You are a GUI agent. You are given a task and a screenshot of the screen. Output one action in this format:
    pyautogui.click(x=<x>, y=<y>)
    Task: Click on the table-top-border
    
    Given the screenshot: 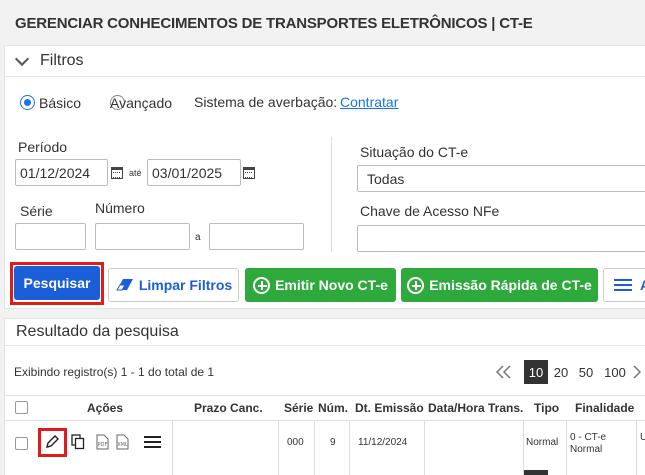 What is the action you would take?
    pyautogui.click(x=325, y=395)
    